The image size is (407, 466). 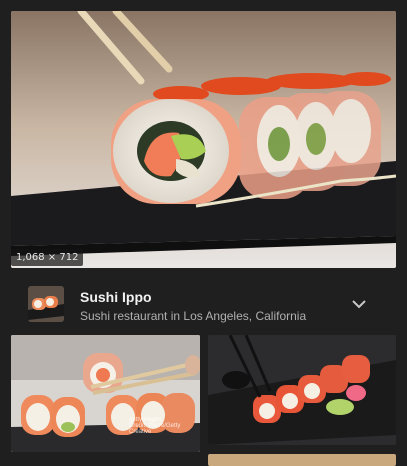 What do you see at coordinates (116, 297) in the screenshot?
I see `place-title: Sushi Ippo` at bounding box center [116, 297].